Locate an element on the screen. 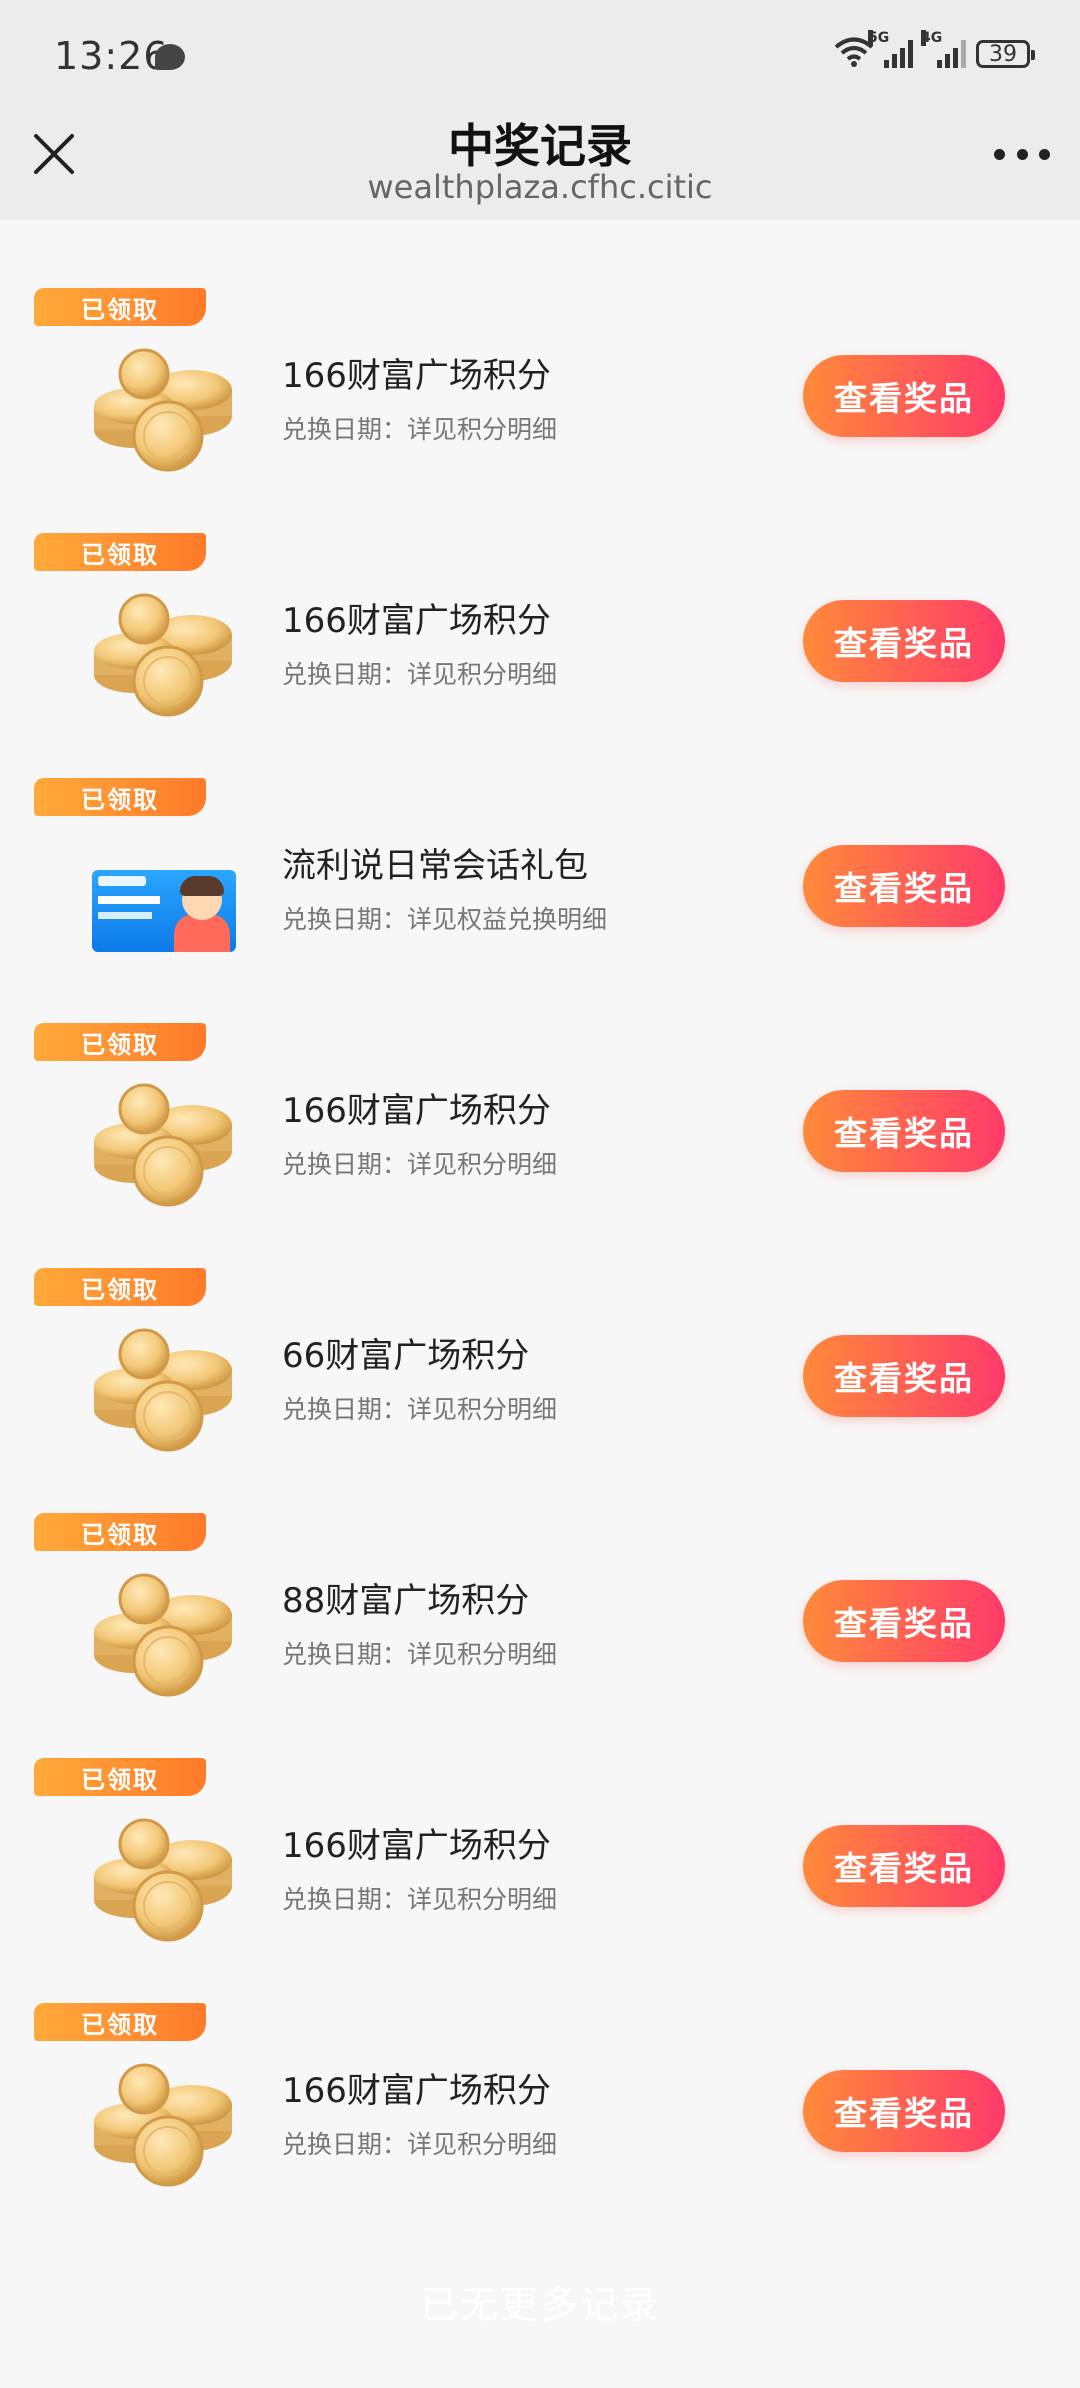  signal-4g-icon: 4G is located at coordinates (943, 49).